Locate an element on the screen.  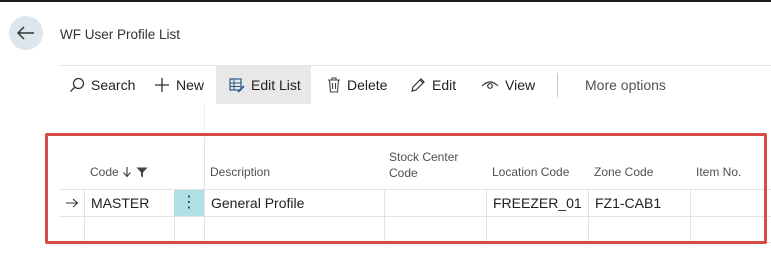
column-header-location-code: Location Code is located at coordinates (530, 172).